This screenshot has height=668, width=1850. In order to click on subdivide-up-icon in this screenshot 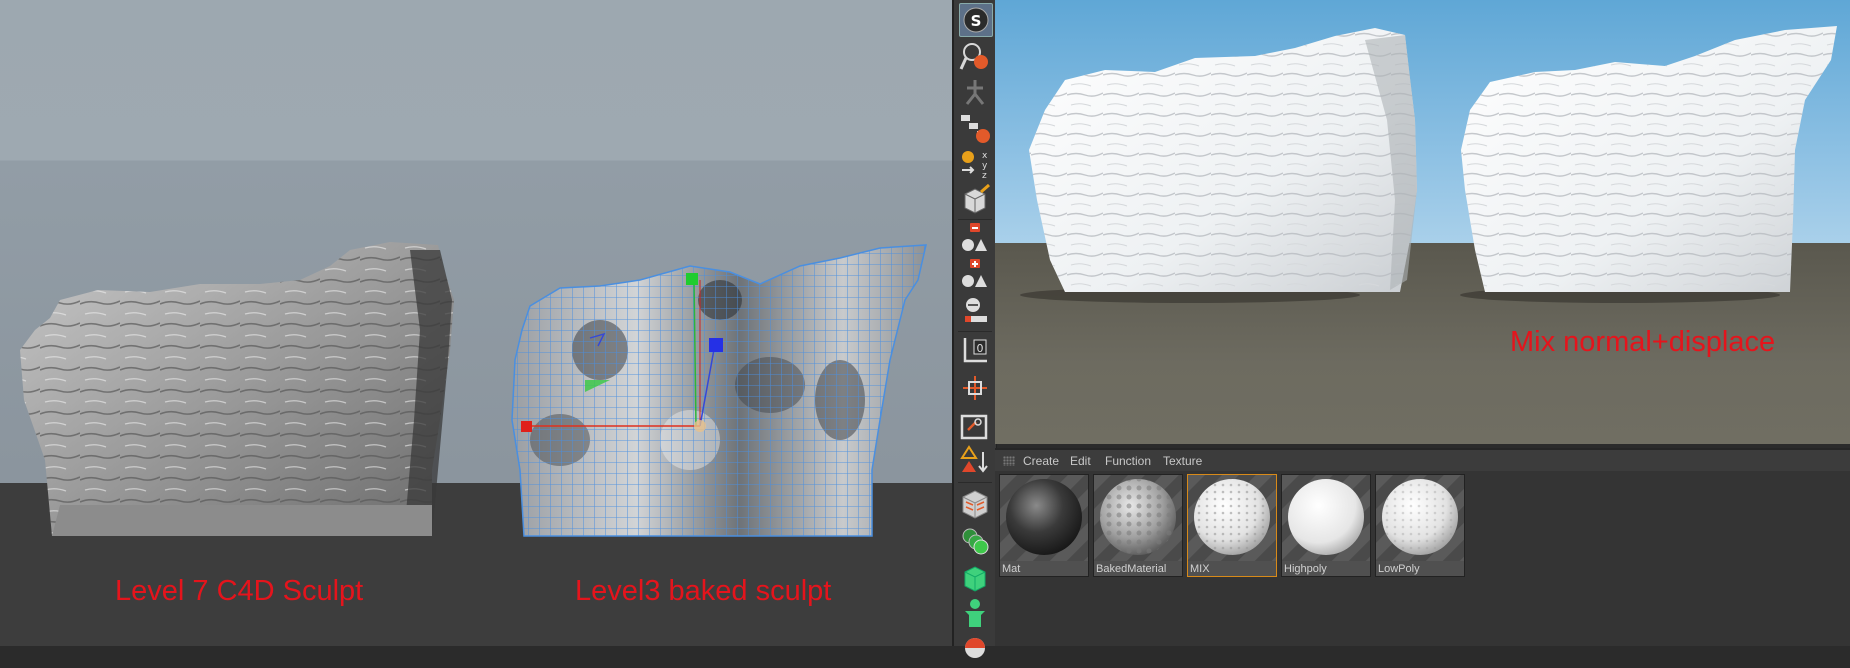, I will do `click(975, 274)`.